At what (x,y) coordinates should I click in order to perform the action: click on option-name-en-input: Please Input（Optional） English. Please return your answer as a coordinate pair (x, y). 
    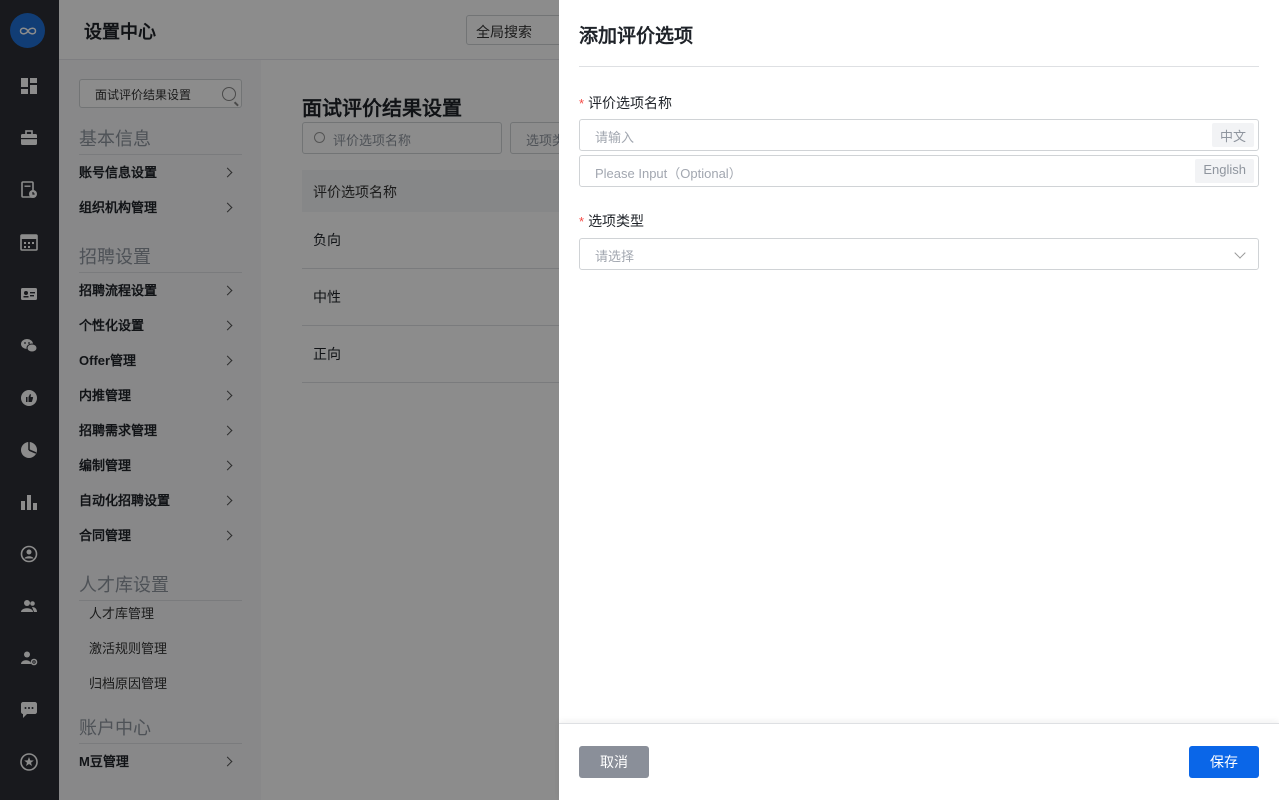
    Looking at the image, I should click on (919, 171).